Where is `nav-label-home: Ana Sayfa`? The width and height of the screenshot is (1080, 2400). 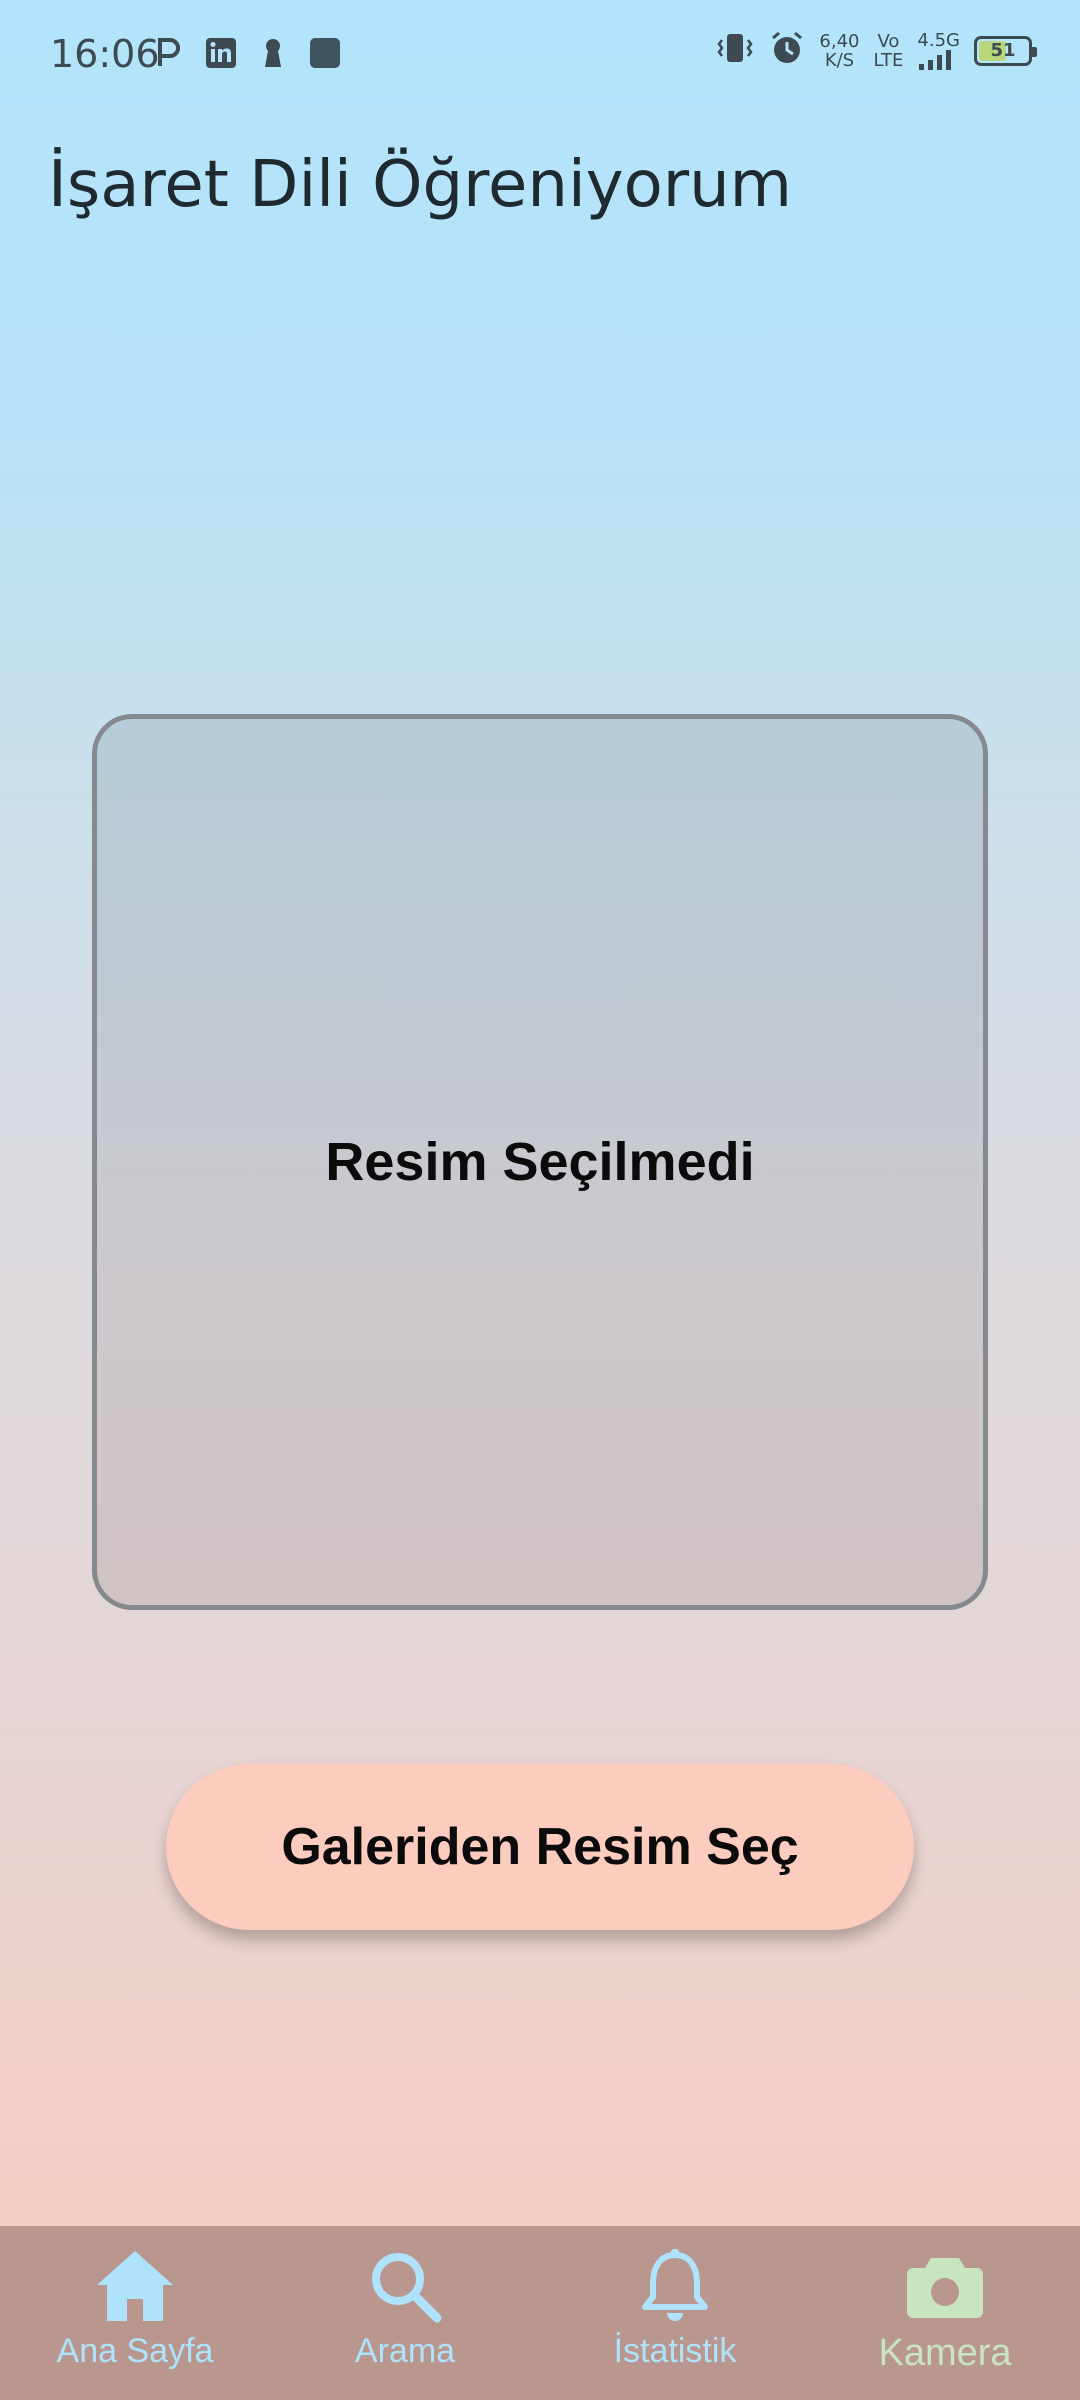 nav-label-home: Ana Sayfa is located at coordinates (135, 2351).